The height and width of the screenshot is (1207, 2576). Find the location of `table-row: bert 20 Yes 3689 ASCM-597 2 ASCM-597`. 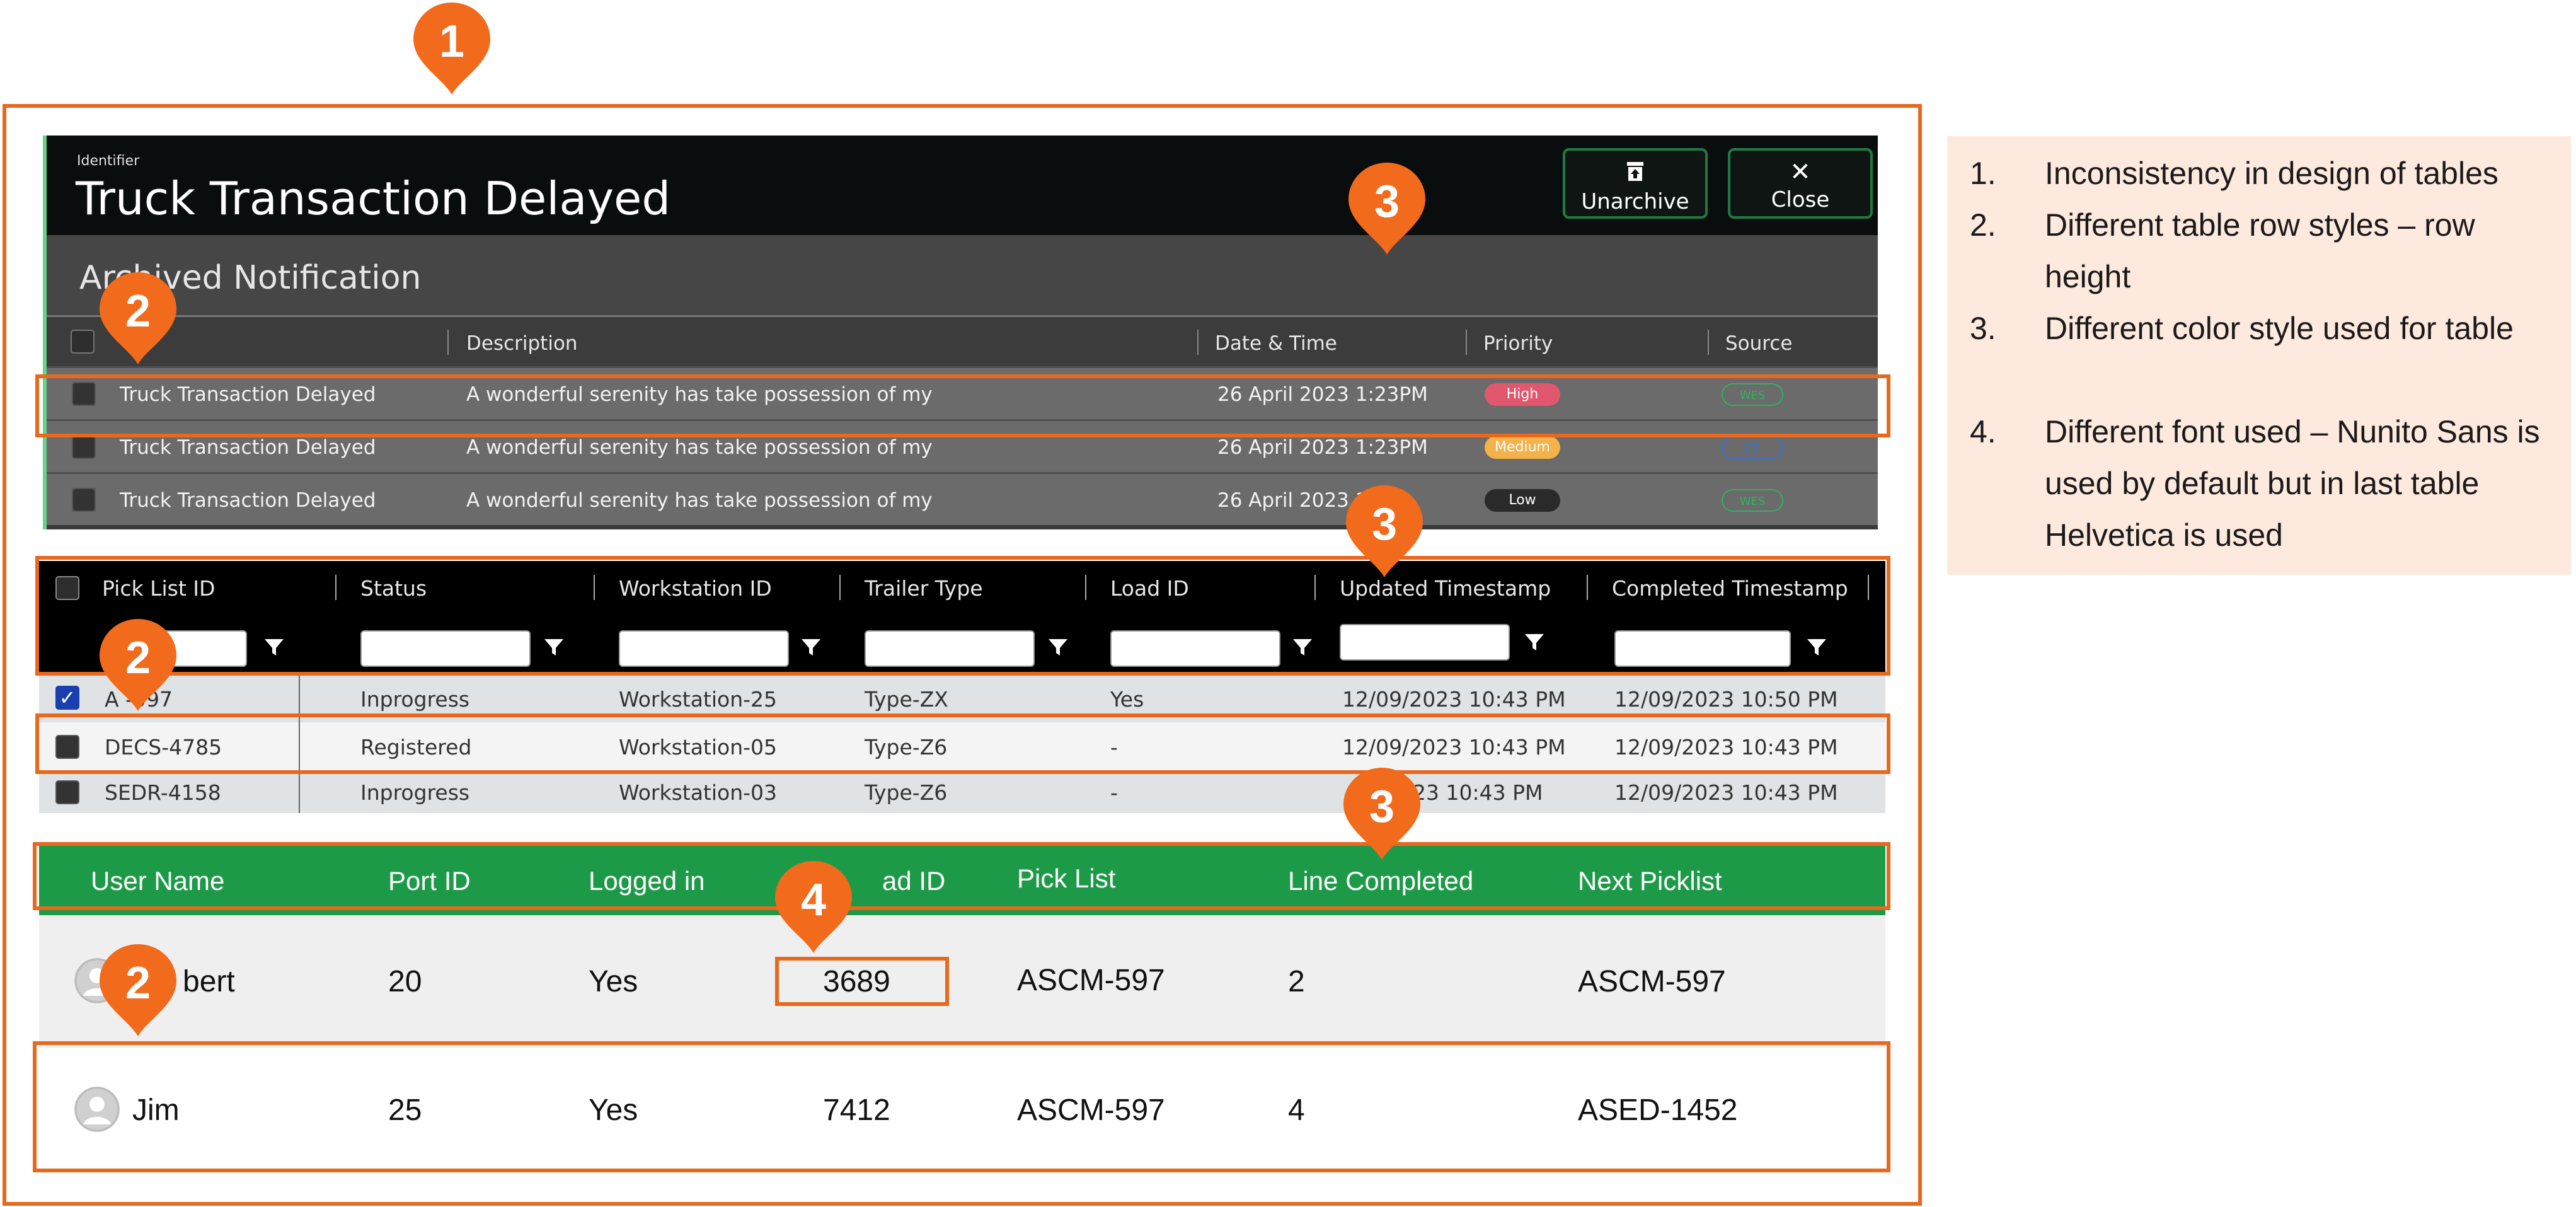

table-row: bert 20 Yes 3689 ASCM-597 2 ASCM-597 is located at coordinates (962, 981).